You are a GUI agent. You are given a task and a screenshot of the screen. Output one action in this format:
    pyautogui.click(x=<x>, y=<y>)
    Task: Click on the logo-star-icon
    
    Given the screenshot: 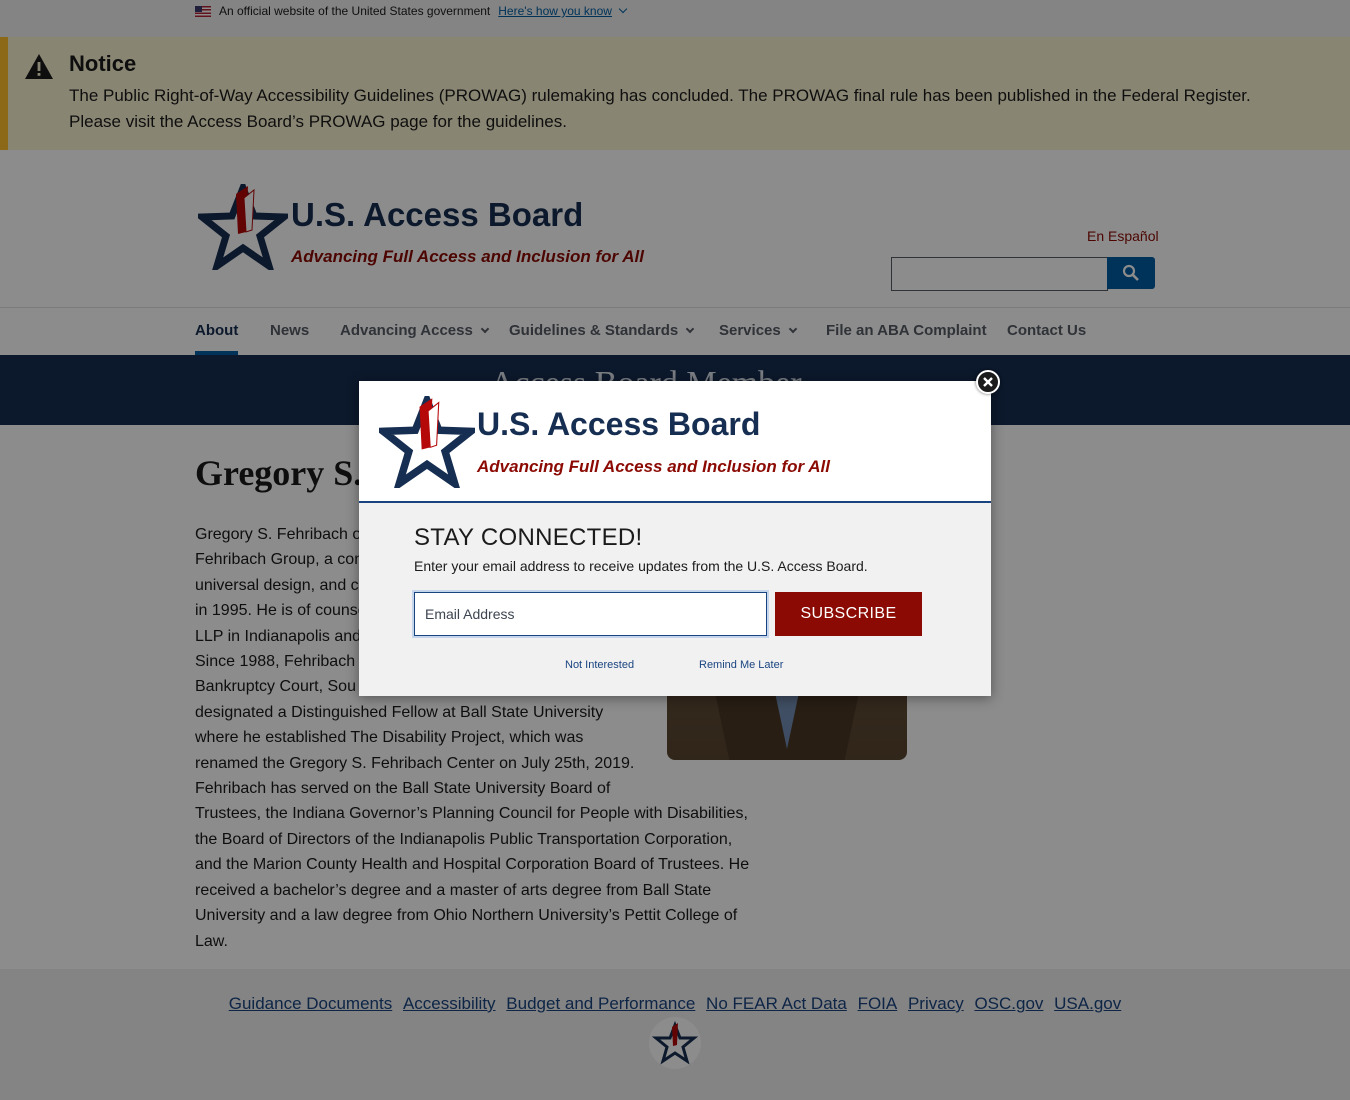 What is the action you would take?
    pyautogui.click(x=427, y=442)
    